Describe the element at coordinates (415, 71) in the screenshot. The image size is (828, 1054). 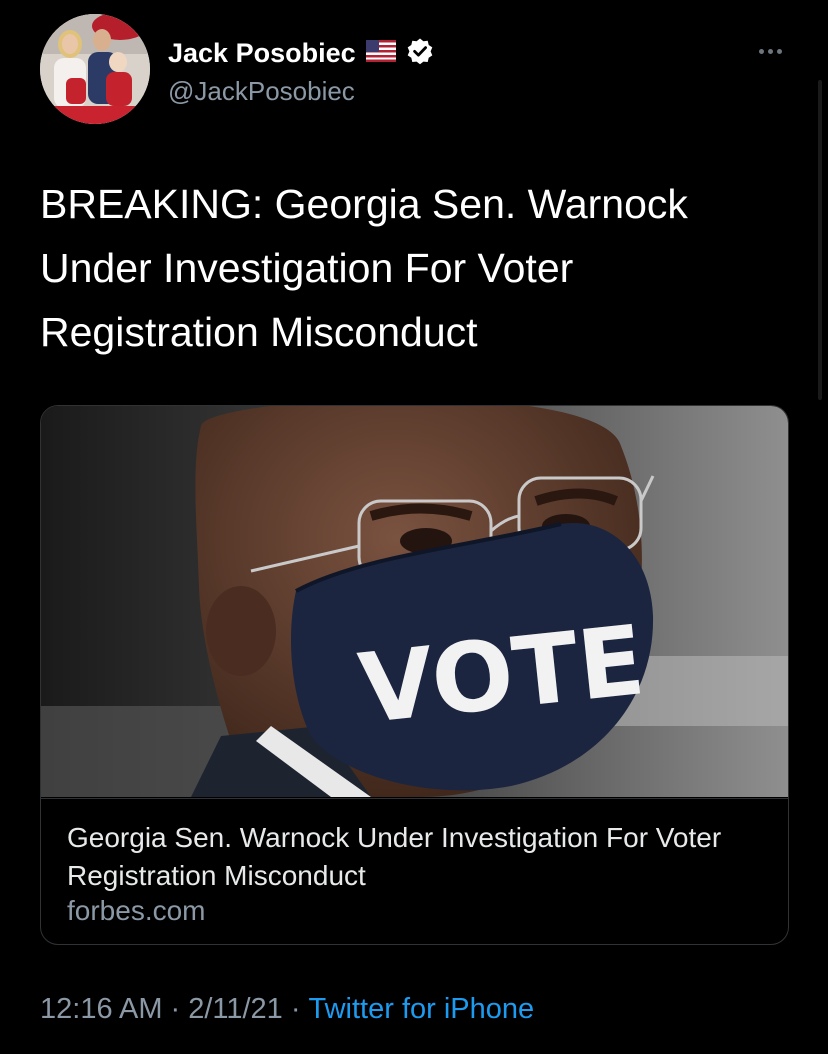
I see `tweet-header: Jack Posobiec @JackPosobiec` at that location.